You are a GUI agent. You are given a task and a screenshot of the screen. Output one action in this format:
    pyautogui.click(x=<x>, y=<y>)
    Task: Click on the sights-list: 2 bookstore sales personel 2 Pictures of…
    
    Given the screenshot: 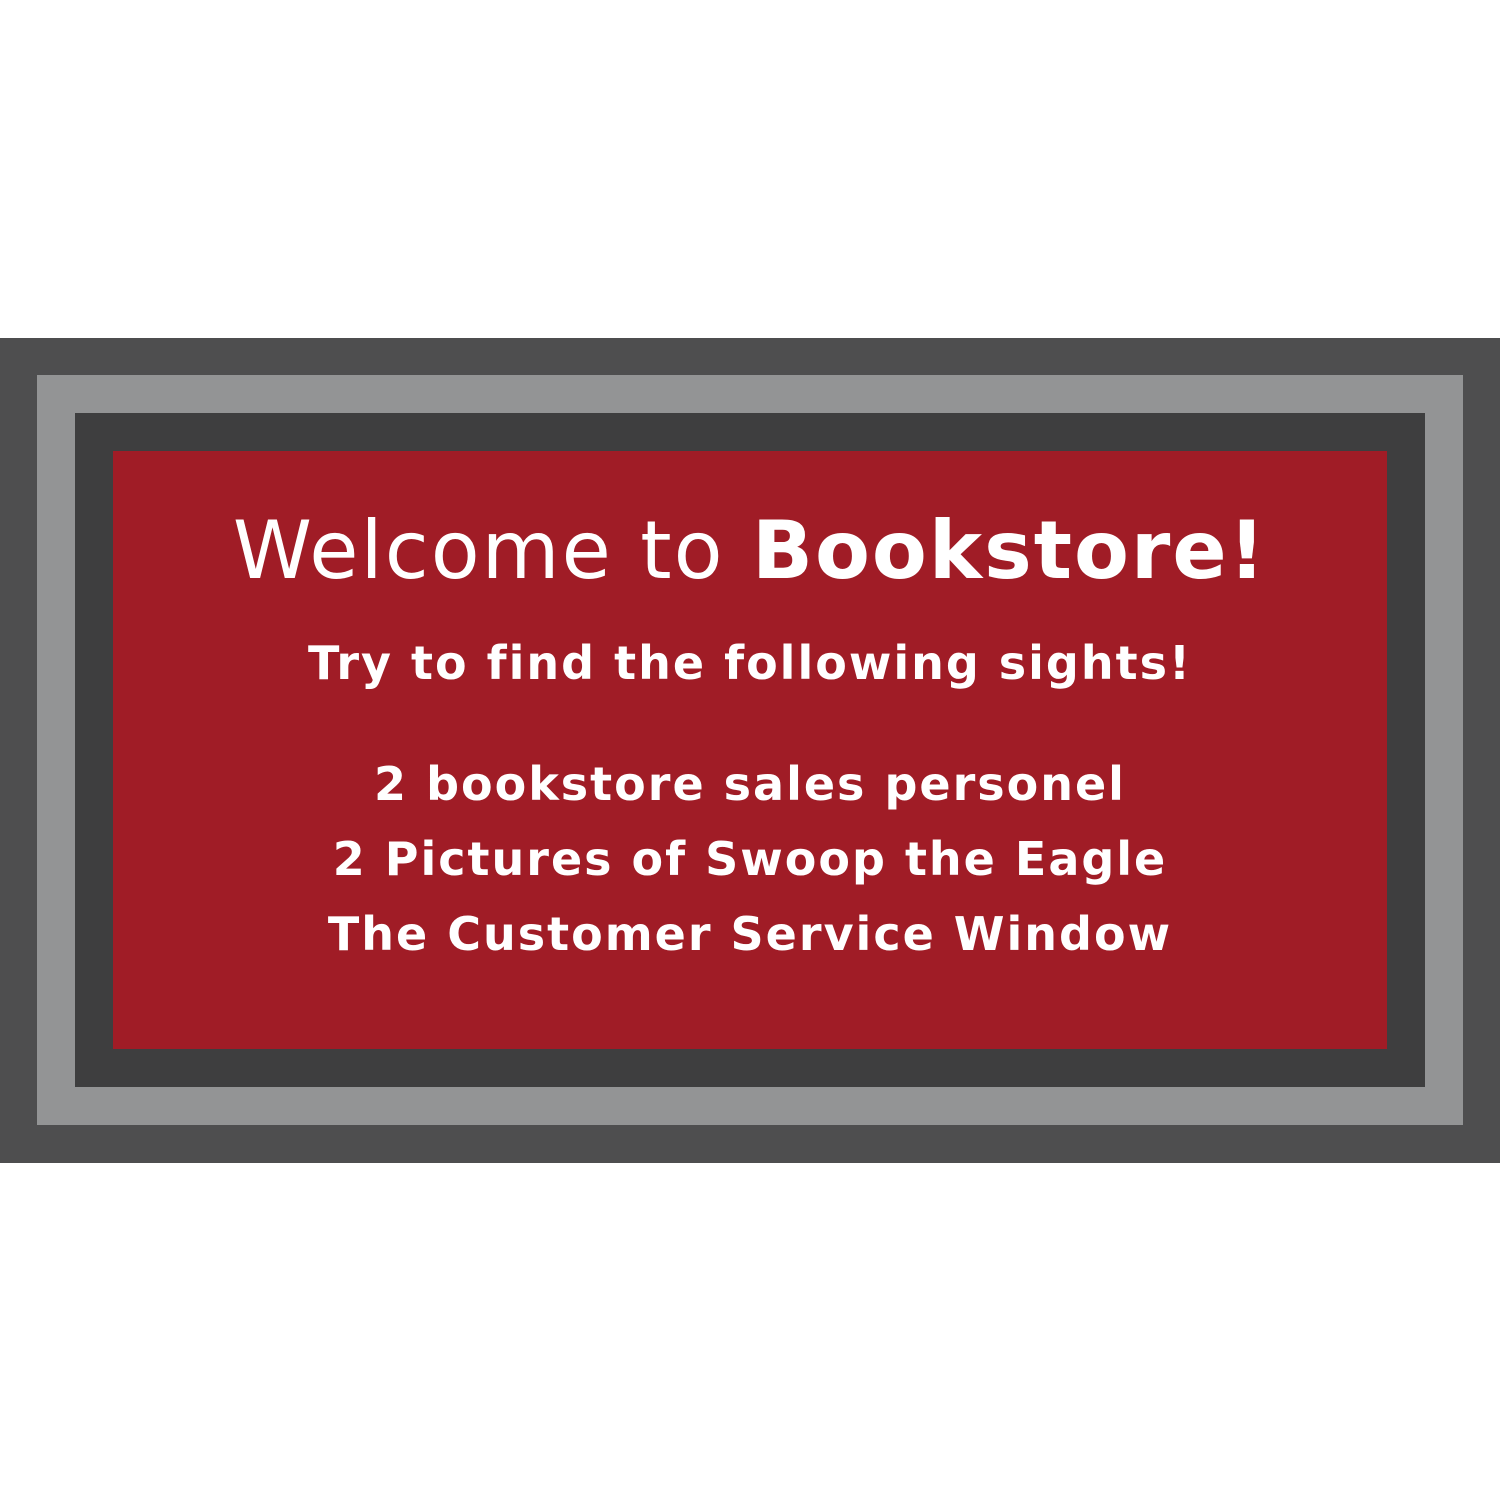 What is the action you would take?
    pyautogui.click(x=750, y=859)
    